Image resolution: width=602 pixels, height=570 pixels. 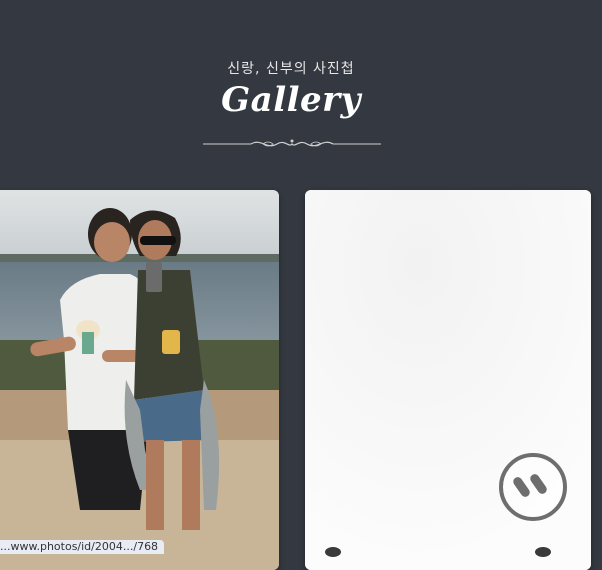 I want to click on slideshow-pause-button, so click(x=533, y=487).